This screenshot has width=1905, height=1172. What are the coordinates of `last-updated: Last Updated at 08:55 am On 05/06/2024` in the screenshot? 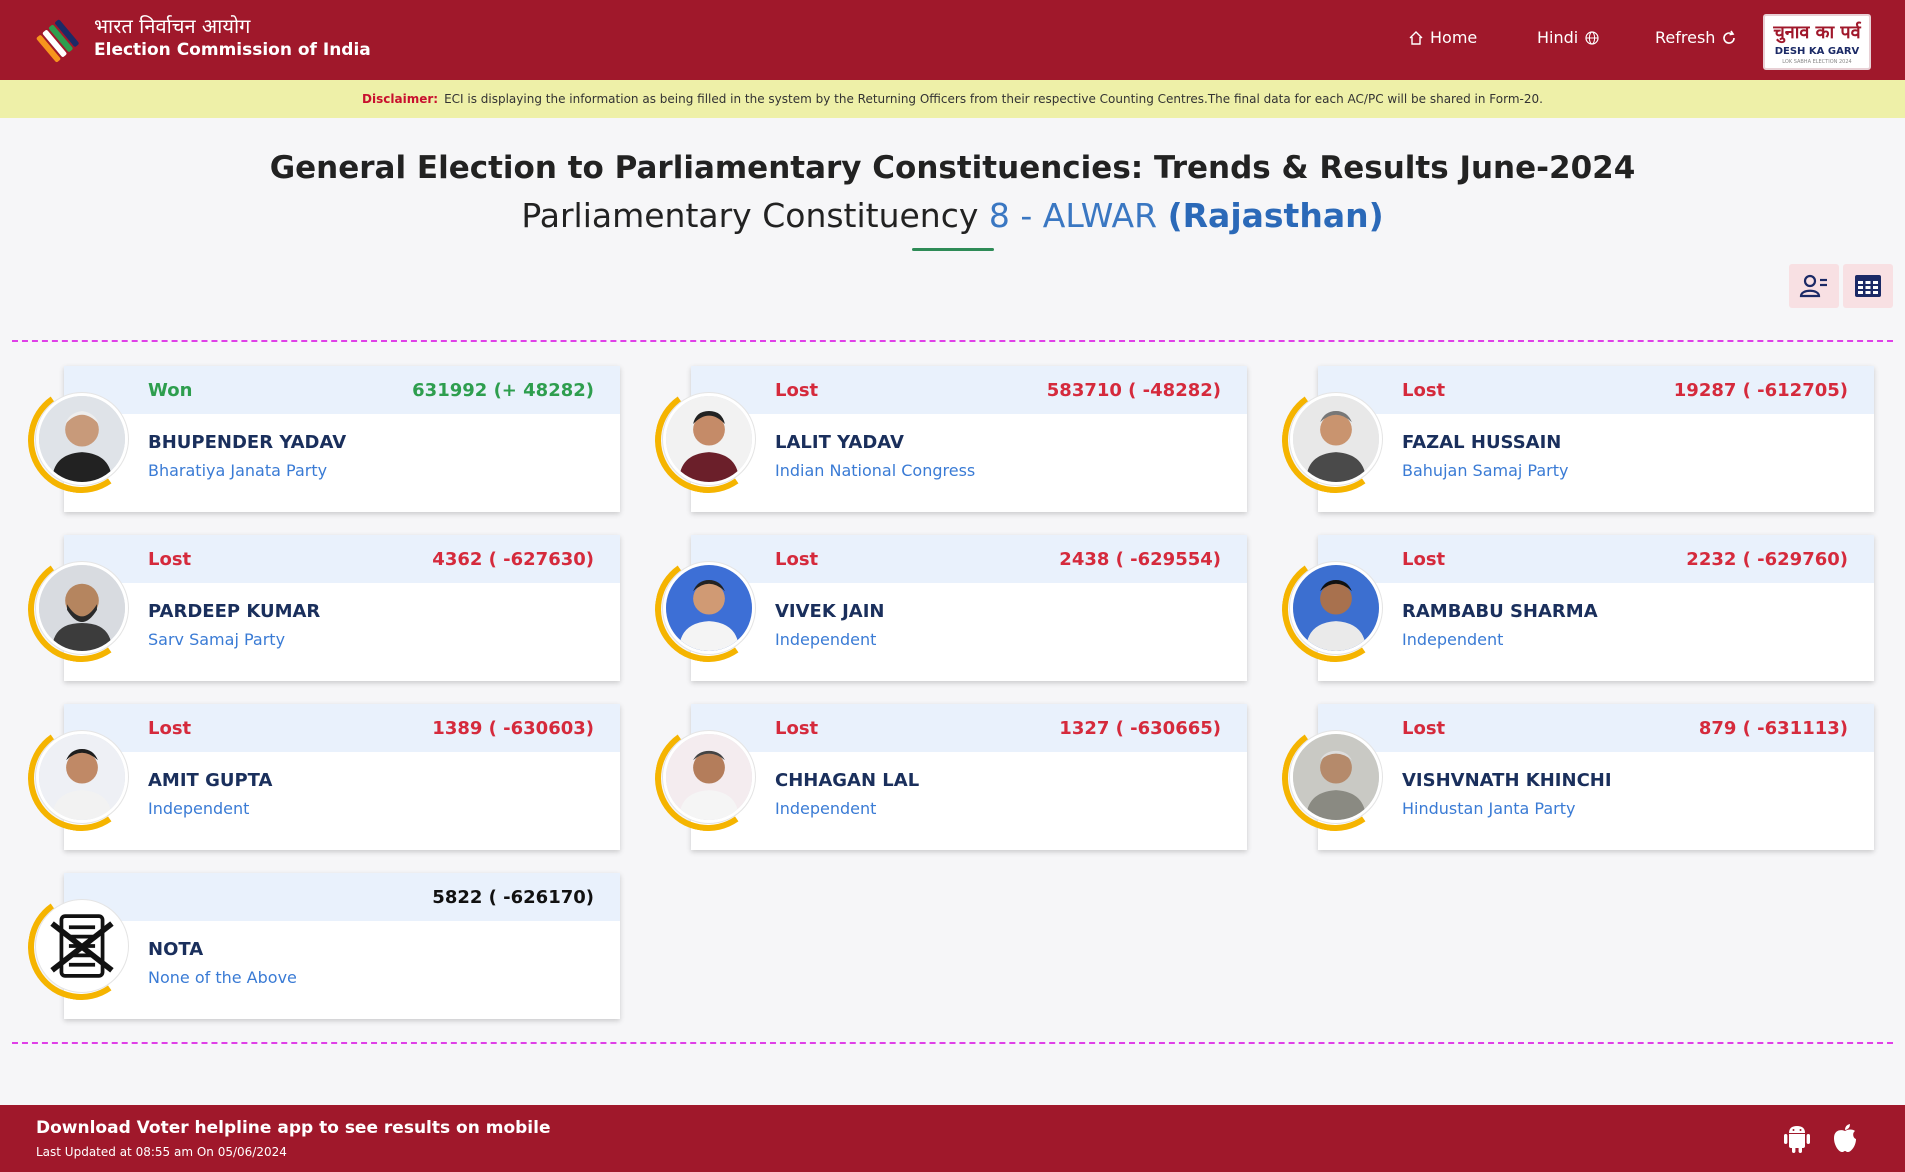 It's located at (161, 1152).